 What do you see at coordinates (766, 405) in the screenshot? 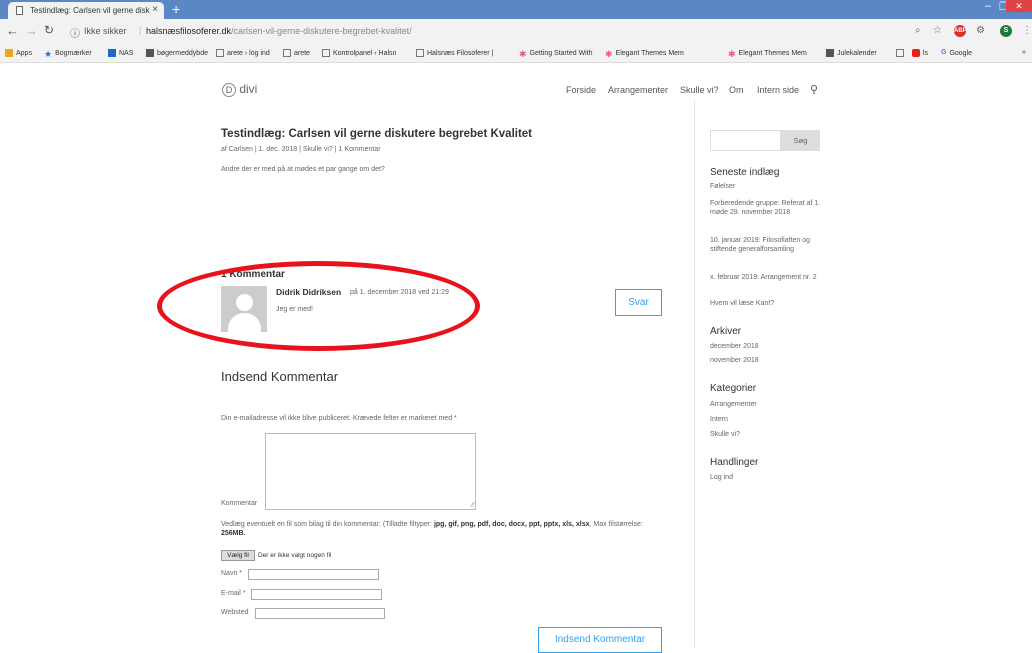
I see `category-link: Arrangementer` at bounding box center [766, 405].